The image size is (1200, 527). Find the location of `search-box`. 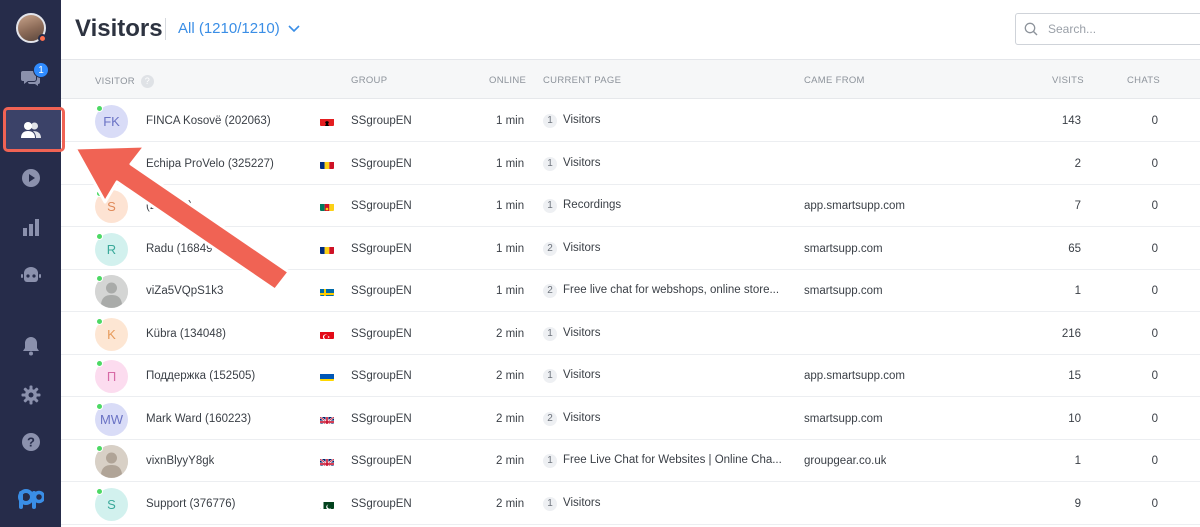

search-box is located at coordinates (1107, 29).